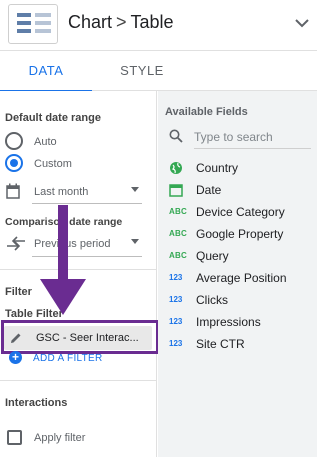 The height and width of the screenshot is (457, 320). I want to click on tab-bar: DATA STYLE, so click(158, 71).